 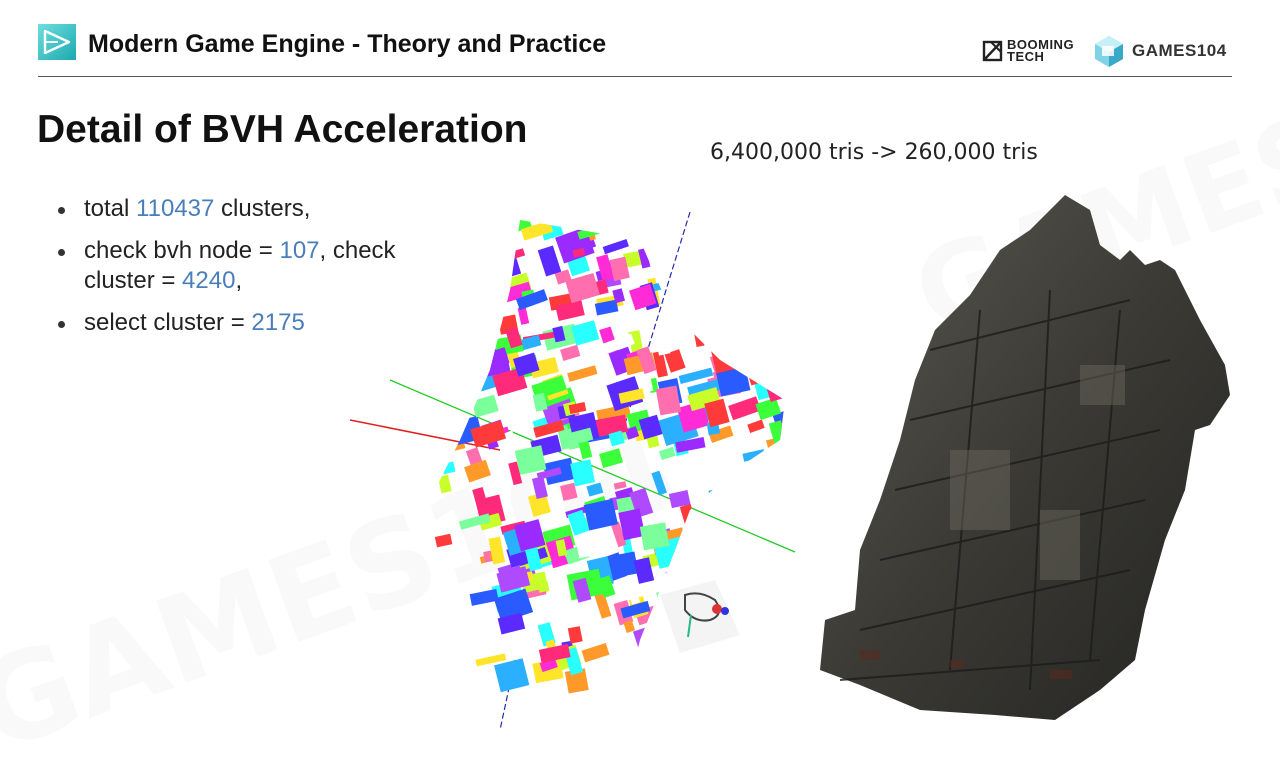 I want to click on play-triangle-icon, so click(x=57, y=42).